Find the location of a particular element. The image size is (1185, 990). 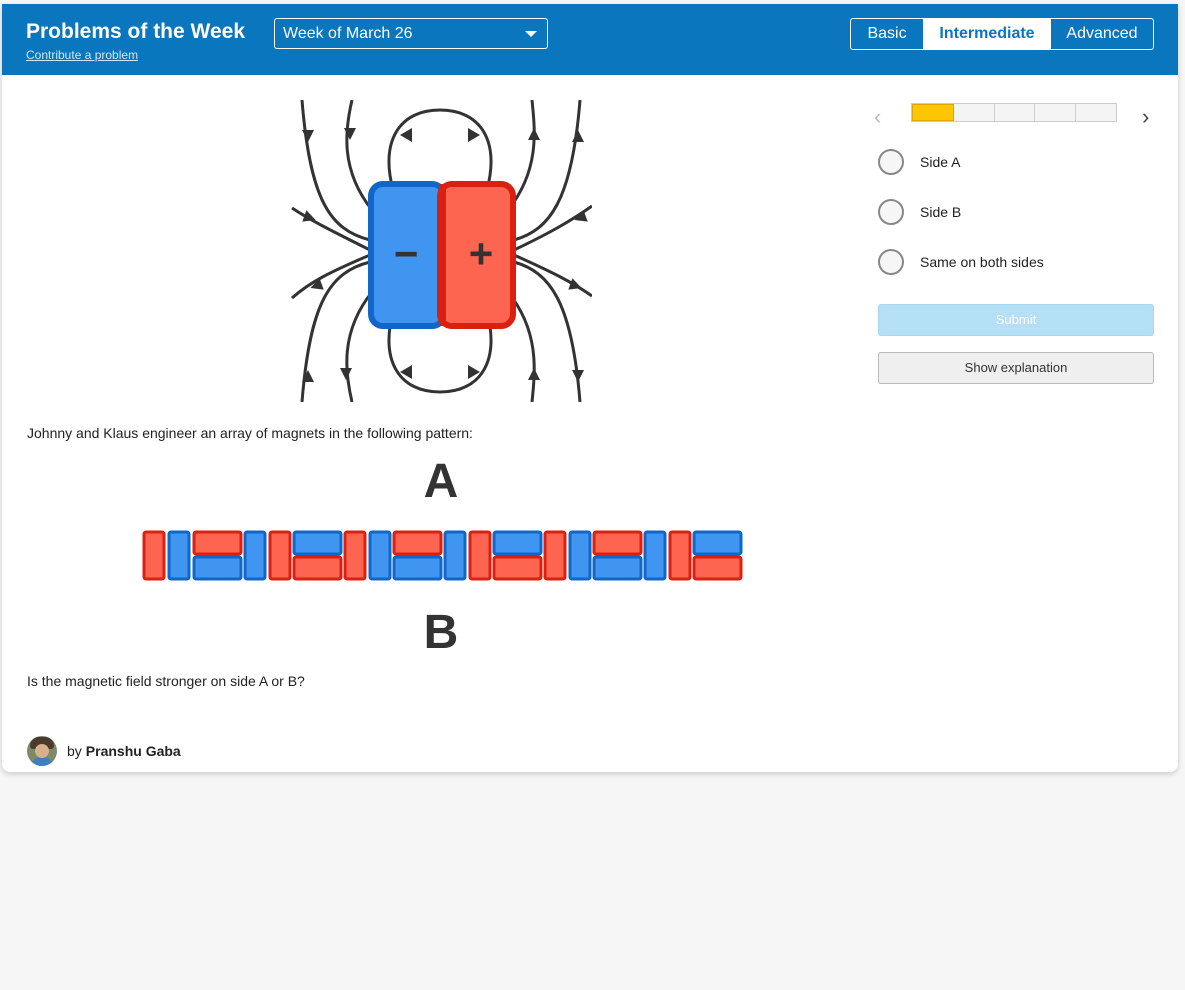

avatar is located at coordinates (42, 751).